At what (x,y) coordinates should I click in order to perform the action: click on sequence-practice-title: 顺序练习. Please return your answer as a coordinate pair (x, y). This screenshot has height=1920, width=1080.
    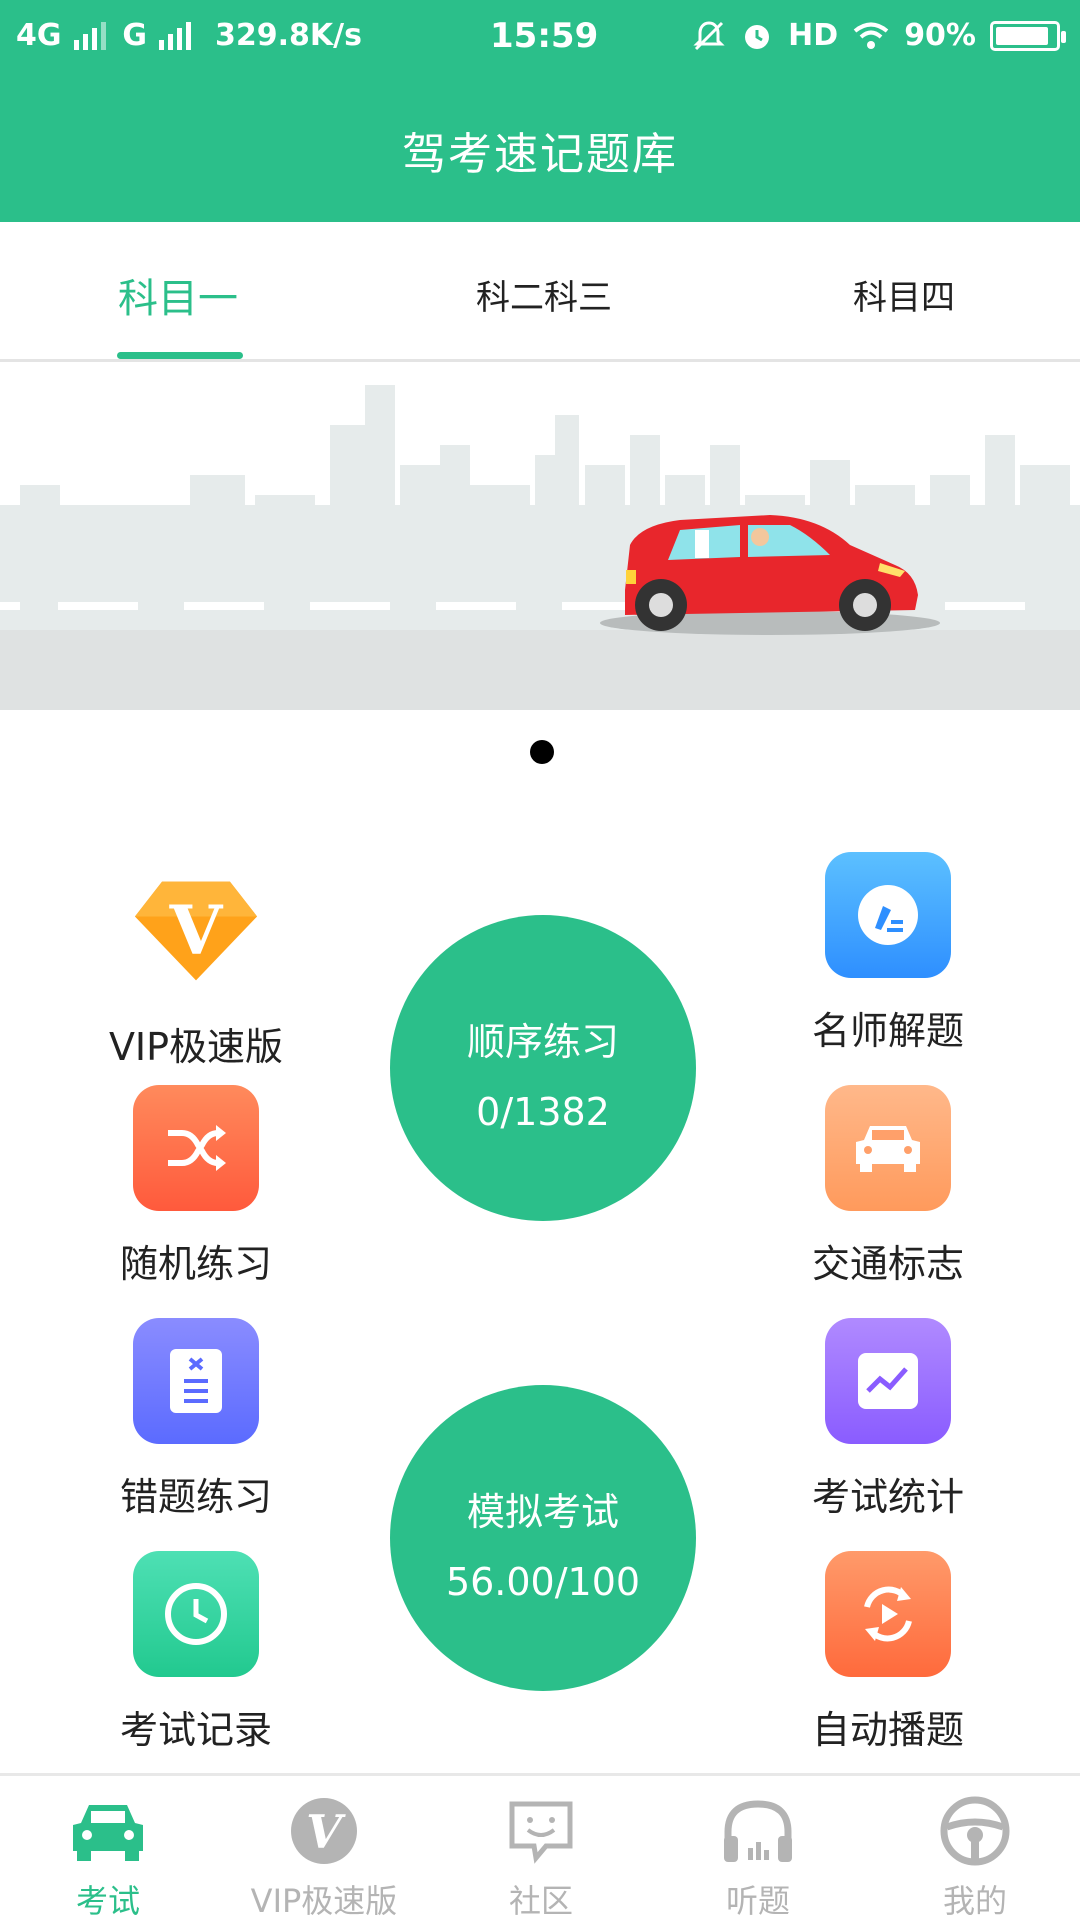
    Looking at the image, I should click on (542, 1042).